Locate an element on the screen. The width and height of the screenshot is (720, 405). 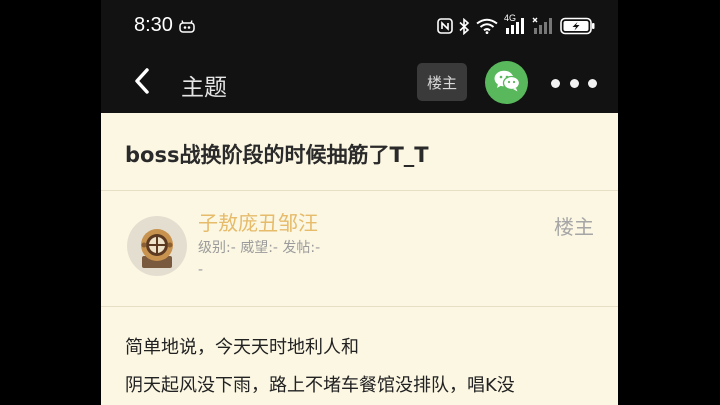
nfc-icon is located at coordinates (445, 26).